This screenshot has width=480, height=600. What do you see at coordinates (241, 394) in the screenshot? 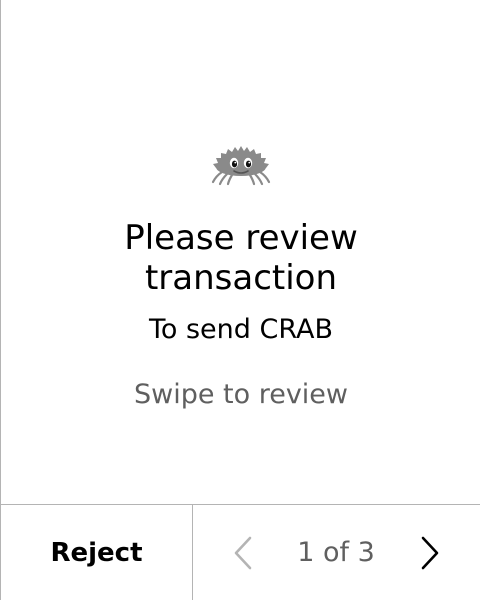
I see `swipe-hint: Swipe to review` at bounding box center [241, 394].